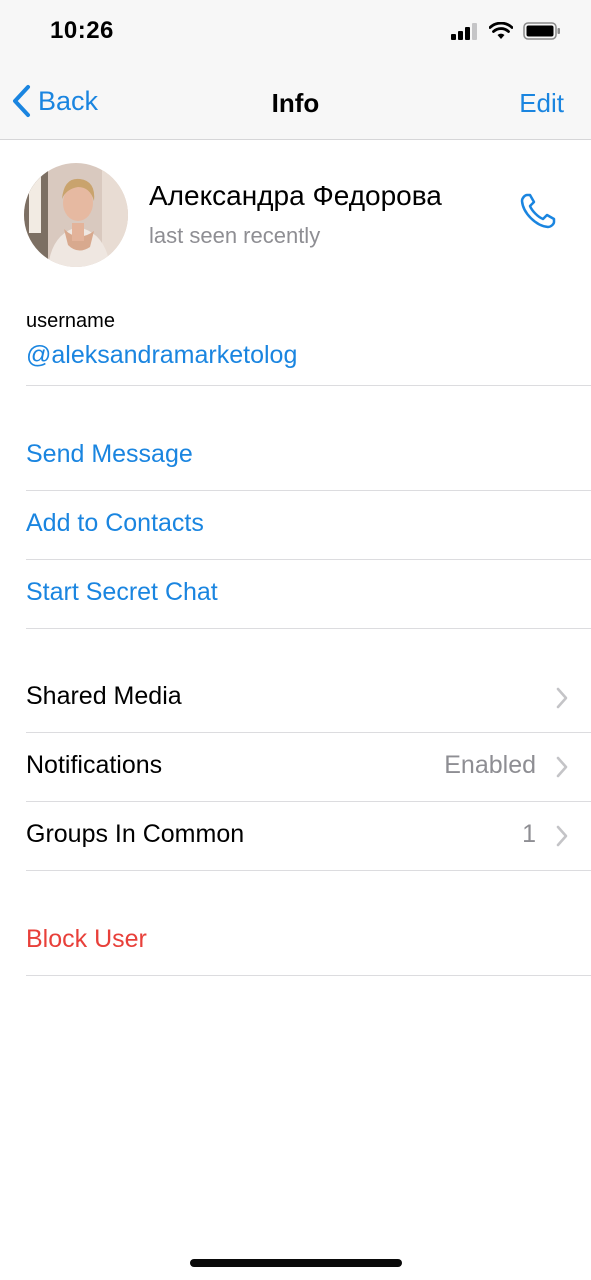 The width and height of the screenshot is (591, 1280). Describe the element at coordinates (296, 1263) in the screenshot. I see `home-indicator` at that location.